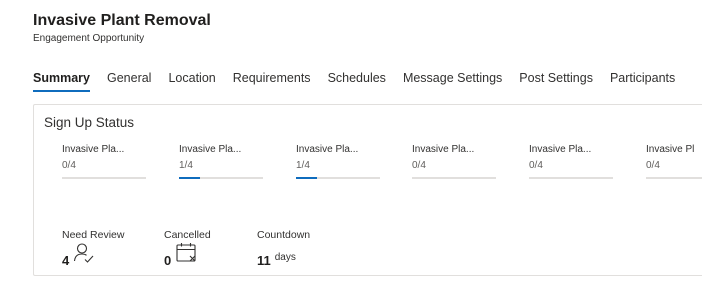  I want to click on tab-schedules: Schedules, so click(357, 83).